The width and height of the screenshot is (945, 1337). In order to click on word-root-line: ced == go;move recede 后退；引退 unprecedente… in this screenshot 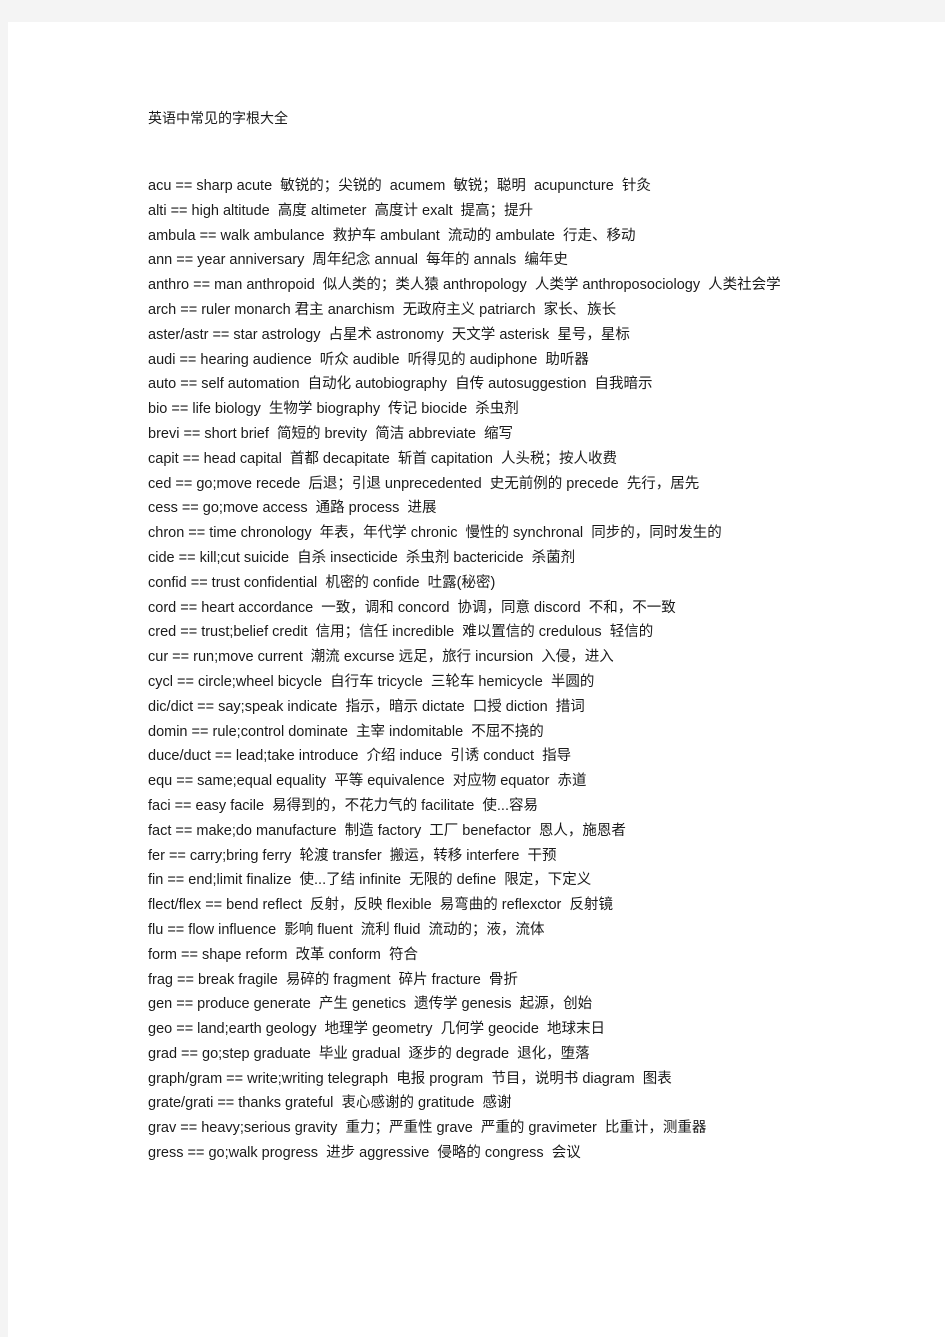, I will do `click(424, 483)`.